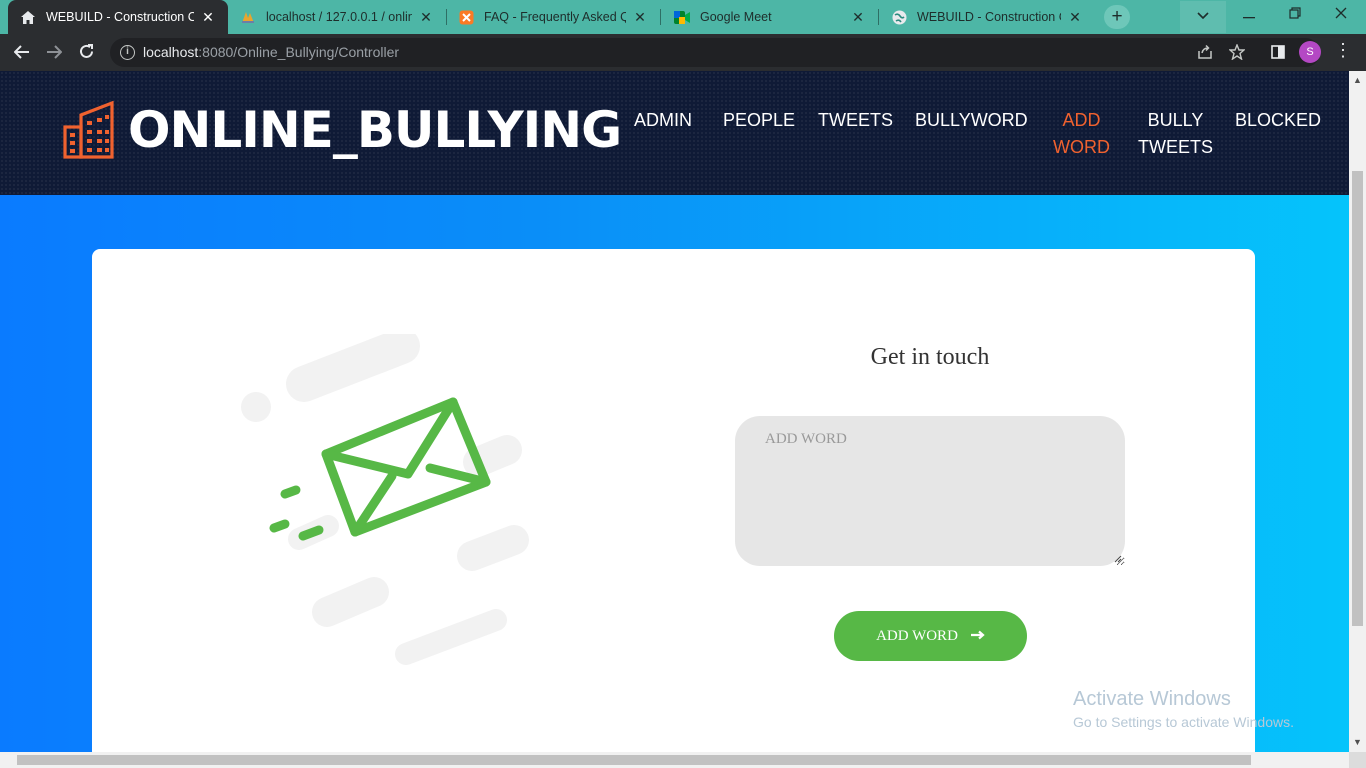 Image resolution: width=1366 pixels, height=768 pixels. Describe the element at coordinates (1081, 134) in the screenshot. I see `nav-add-word: ADD WORD` at that location.